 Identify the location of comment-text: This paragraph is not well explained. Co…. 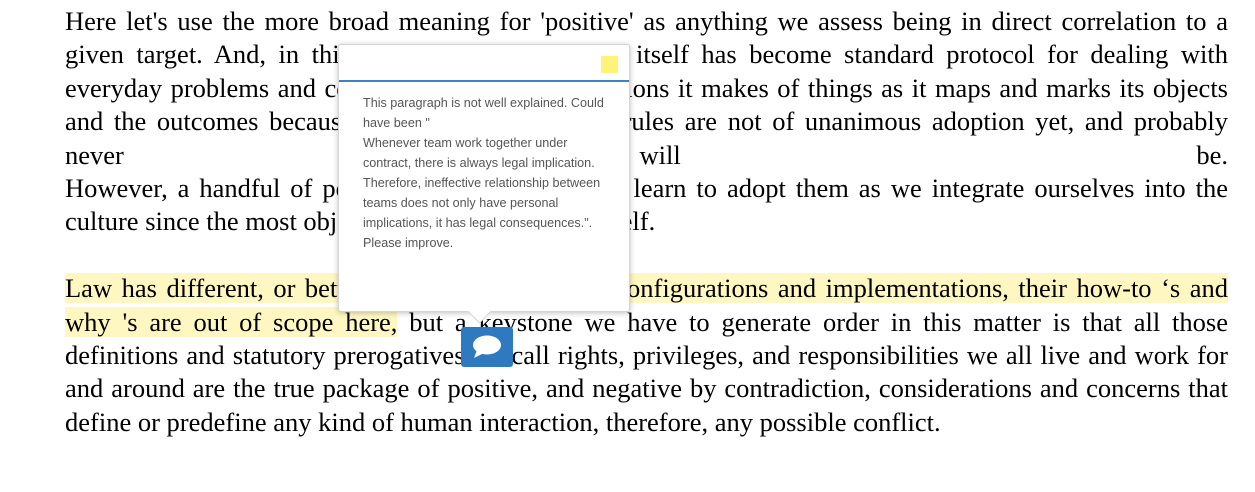
(483, 173).